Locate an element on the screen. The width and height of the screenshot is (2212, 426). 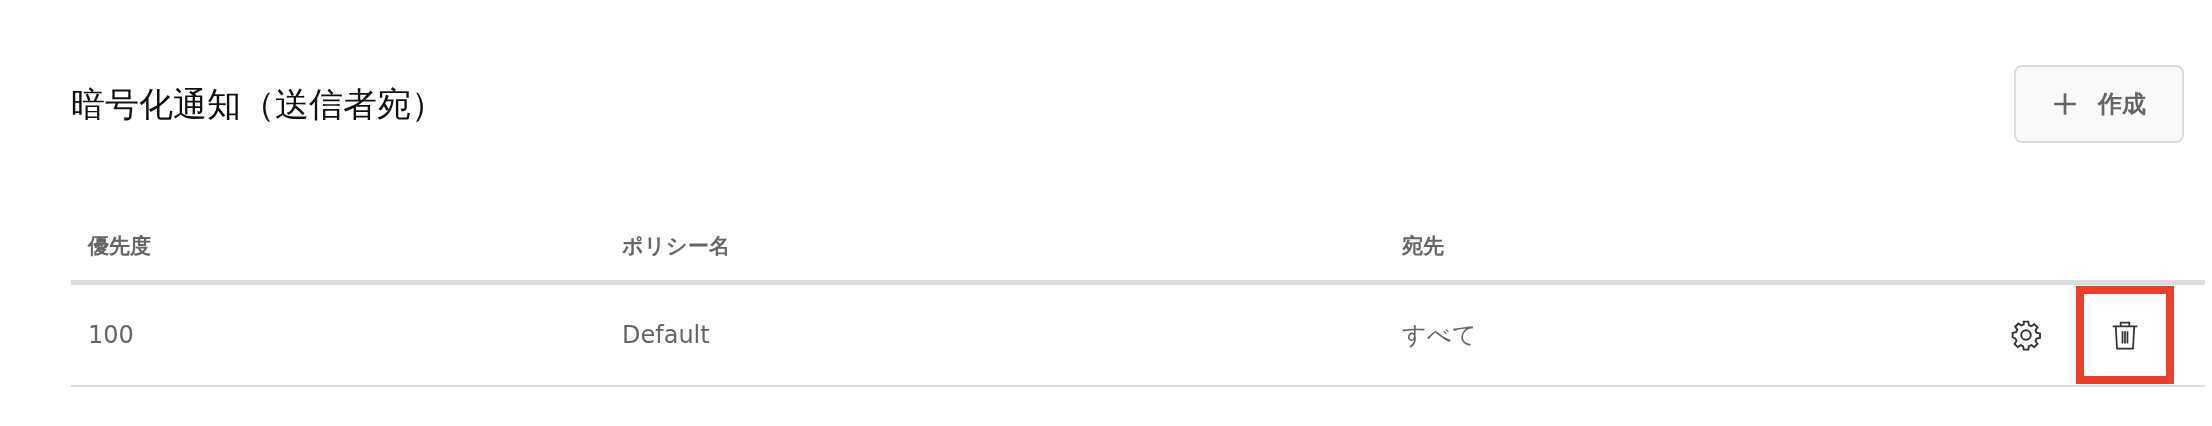
settings-icon is located at coordinates (2026, 335).